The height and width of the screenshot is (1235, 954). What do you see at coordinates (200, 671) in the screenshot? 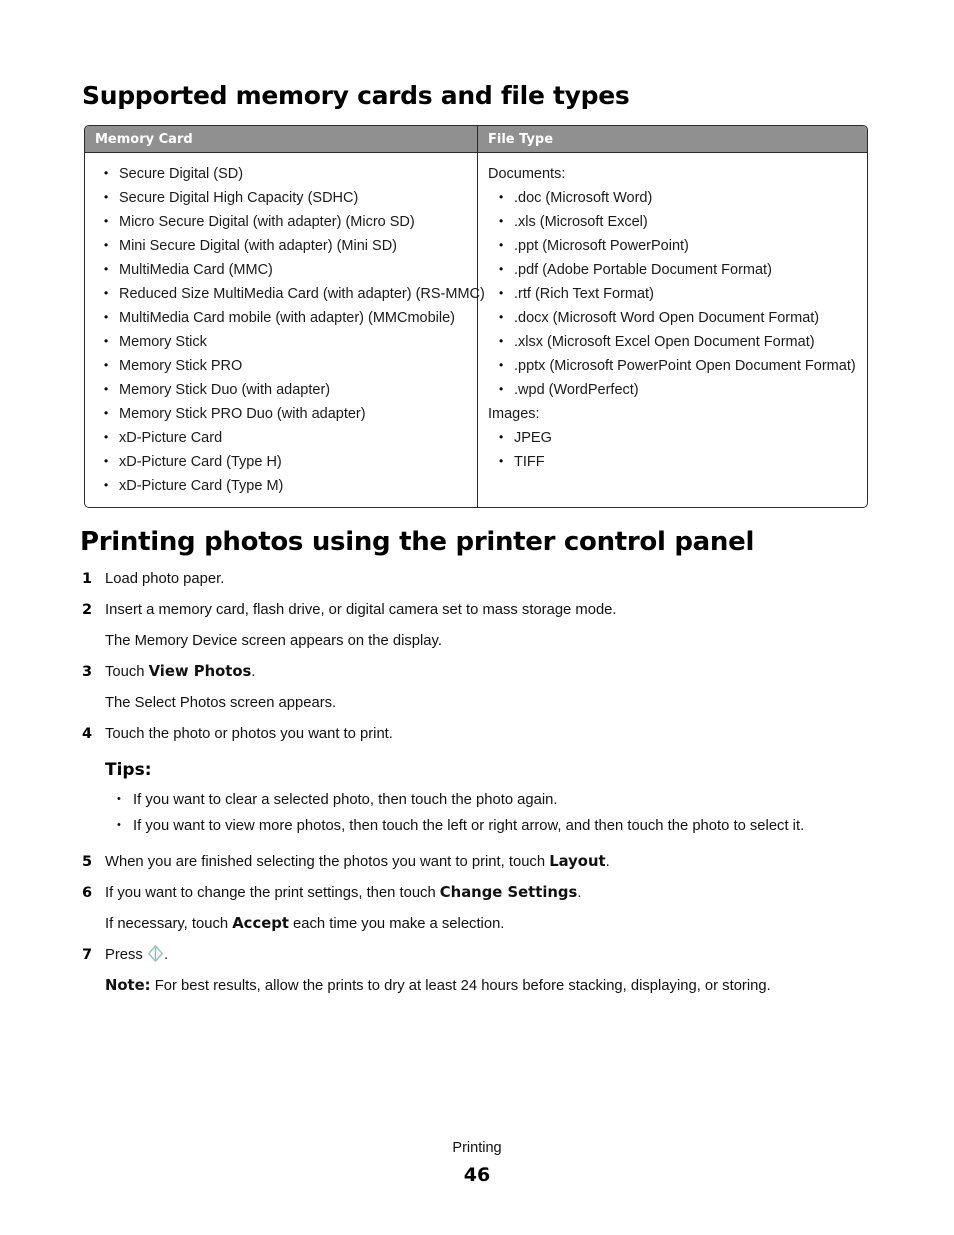
I see `ui-control-name-view-photos: View Photos` at bounding box center [200, 671].